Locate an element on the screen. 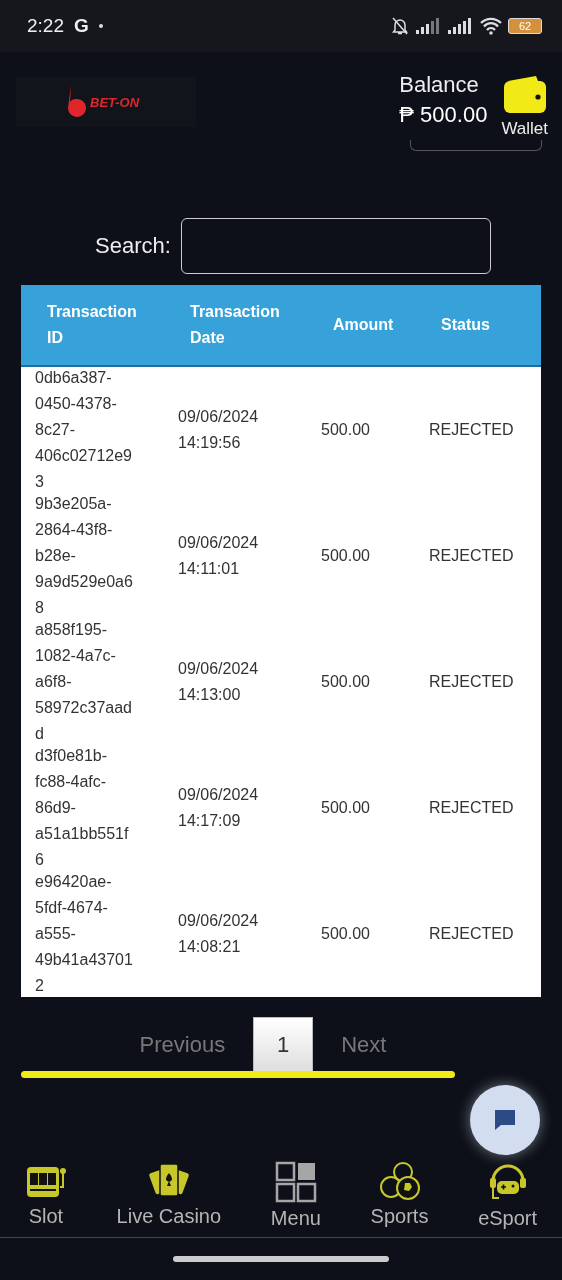  chat-button is located at coordinates (505, 1120).